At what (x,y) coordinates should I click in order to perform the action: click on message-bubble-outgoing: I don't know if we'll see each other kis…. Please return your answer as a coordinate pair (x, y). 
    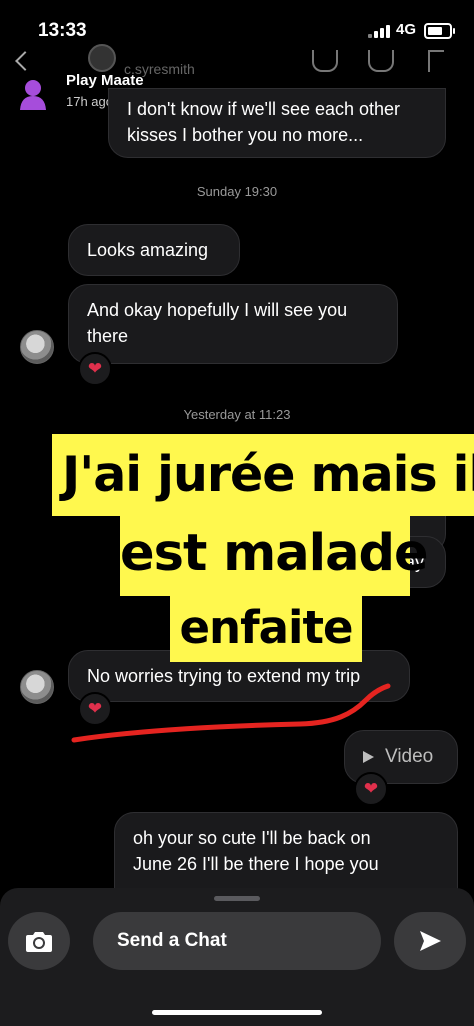
    Looking at the image, I should click on (277, 123).